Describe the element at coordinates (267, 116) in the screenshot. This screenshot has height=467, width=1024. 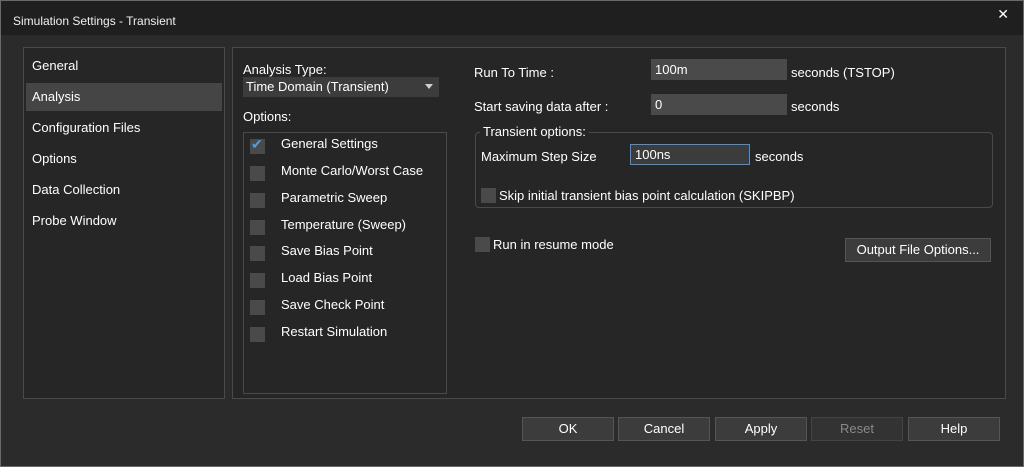
I see `options-label: Options:` at that location.